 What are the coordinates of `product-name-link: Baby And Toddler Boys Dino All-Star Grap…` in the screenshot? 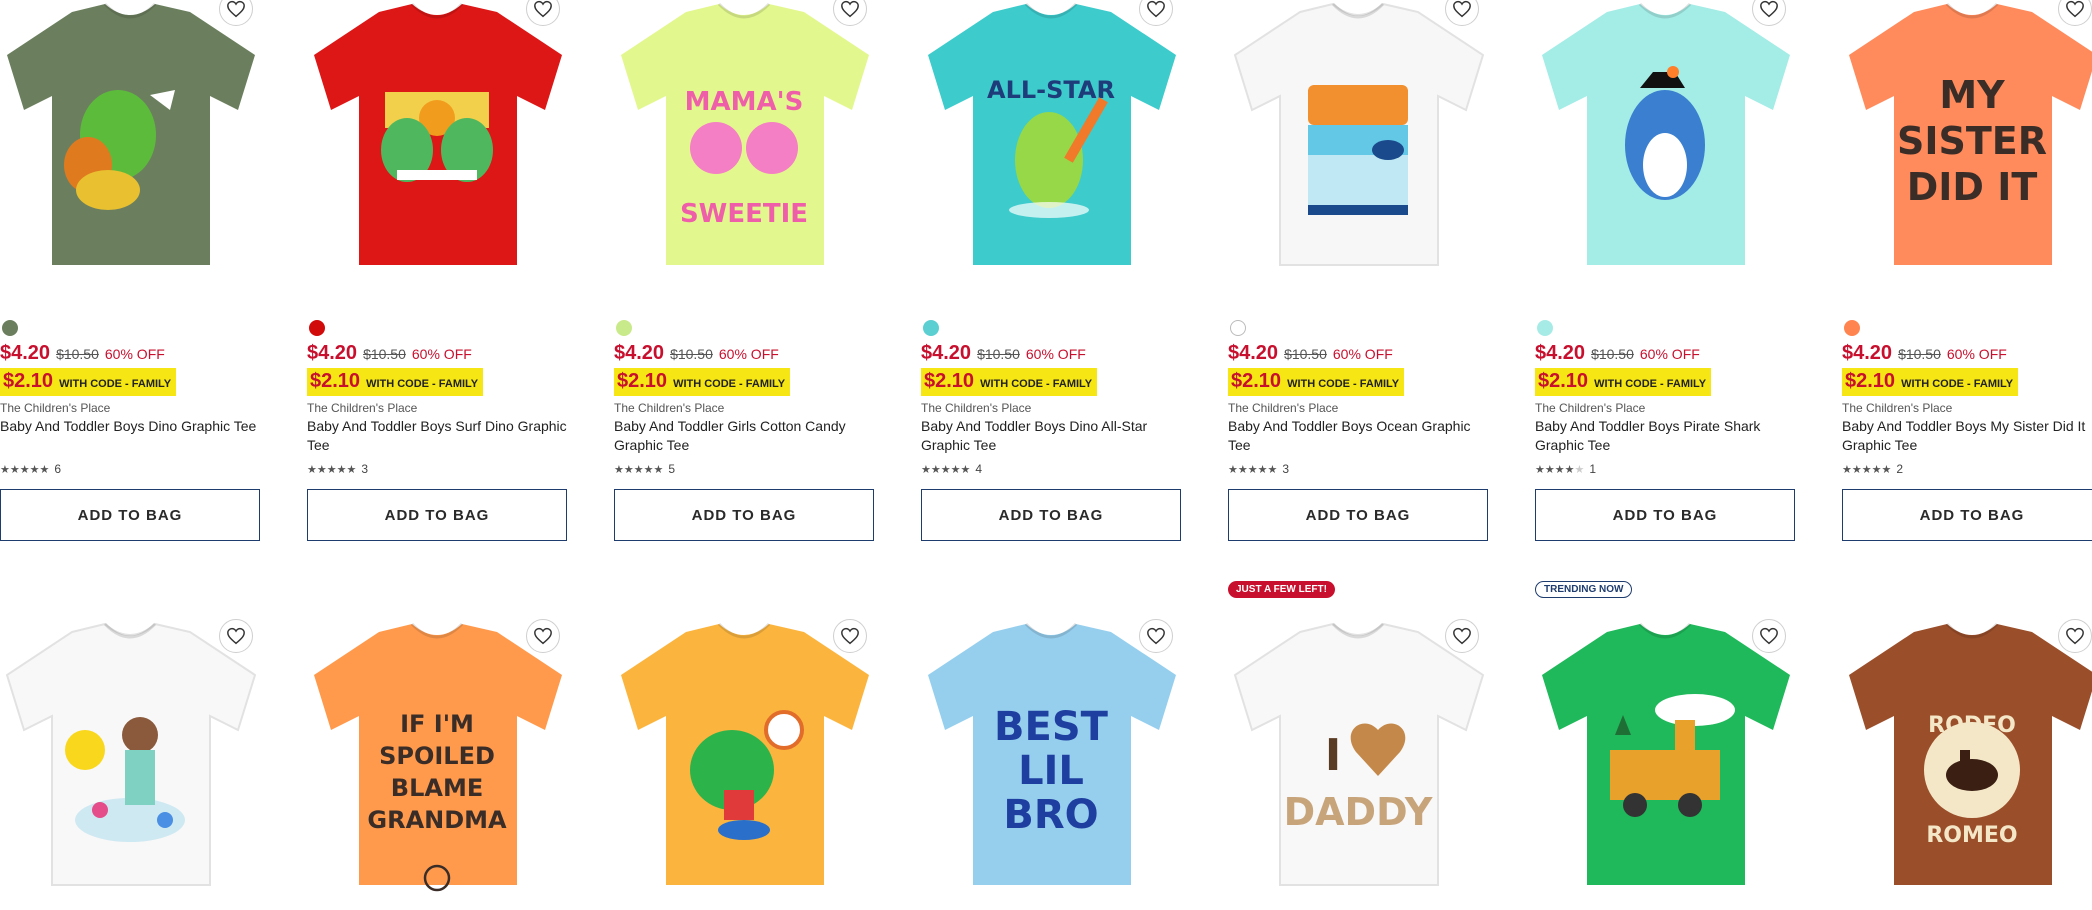 It's located at (1052, 436).